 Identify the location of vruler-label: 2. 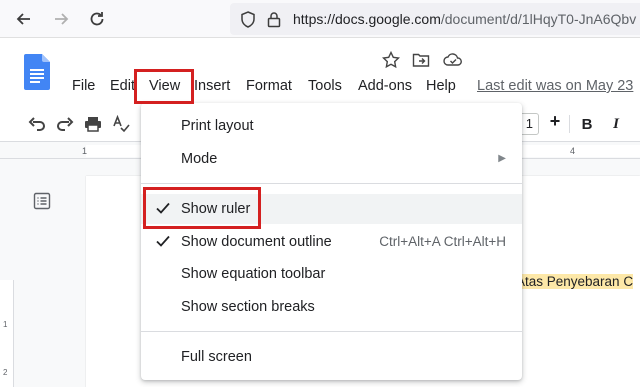
(5, 372).